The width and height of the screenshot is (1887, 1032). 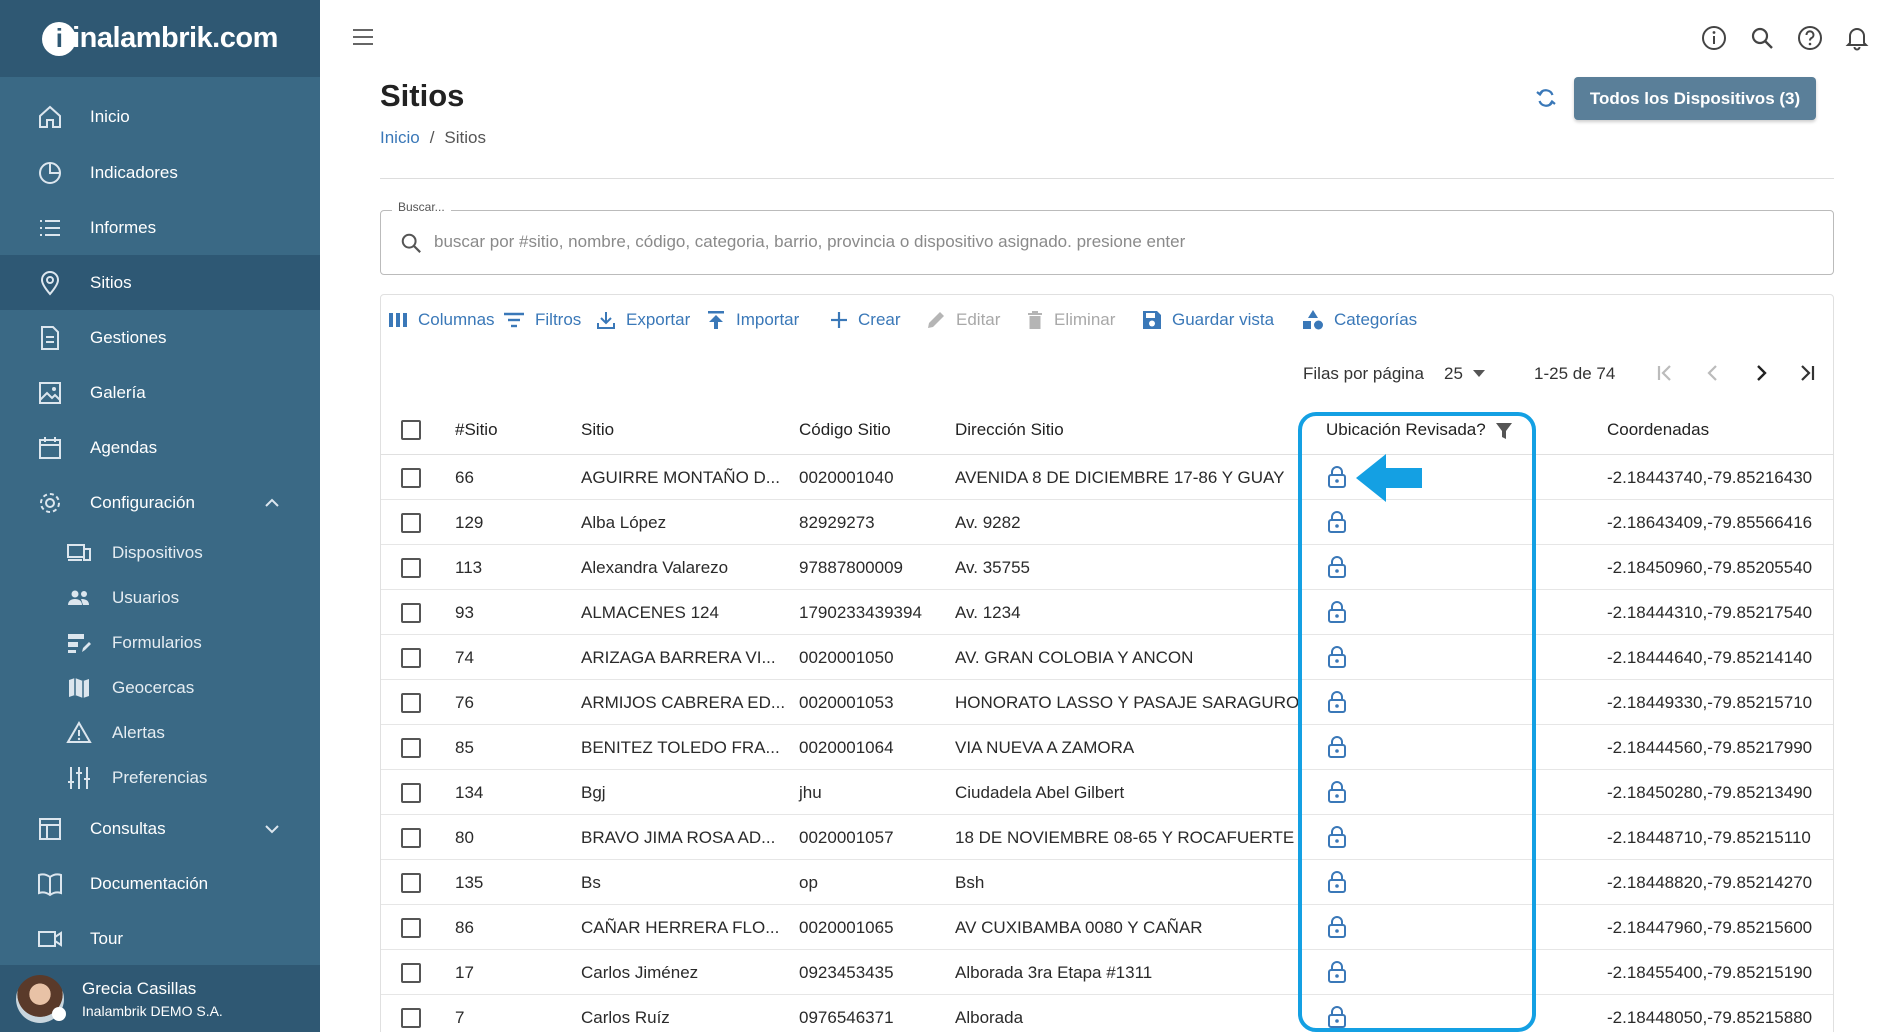 I want to click on create-button: Crear, so click(x=865, y=320).